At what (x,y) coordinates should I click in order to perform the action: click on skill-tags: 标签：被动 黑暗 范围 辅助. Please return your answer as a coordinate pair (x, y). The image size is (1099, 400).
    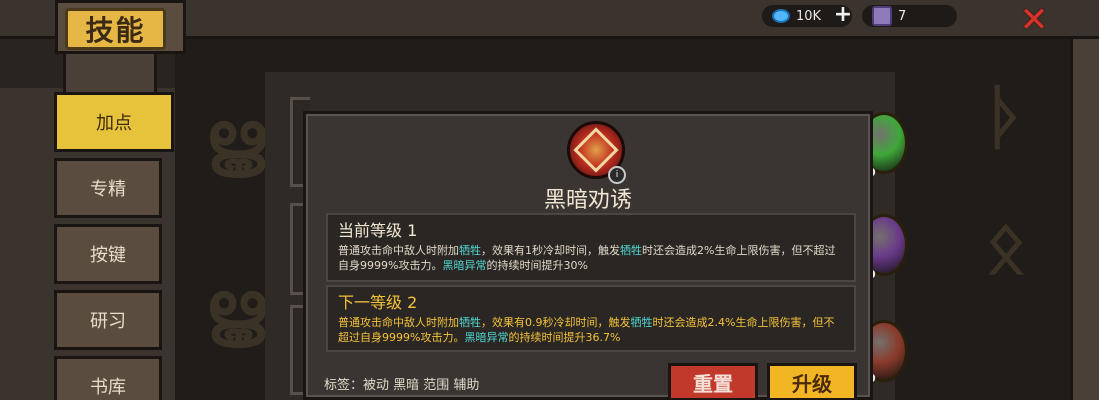
    Looking at the image, I should click on (402, 385).